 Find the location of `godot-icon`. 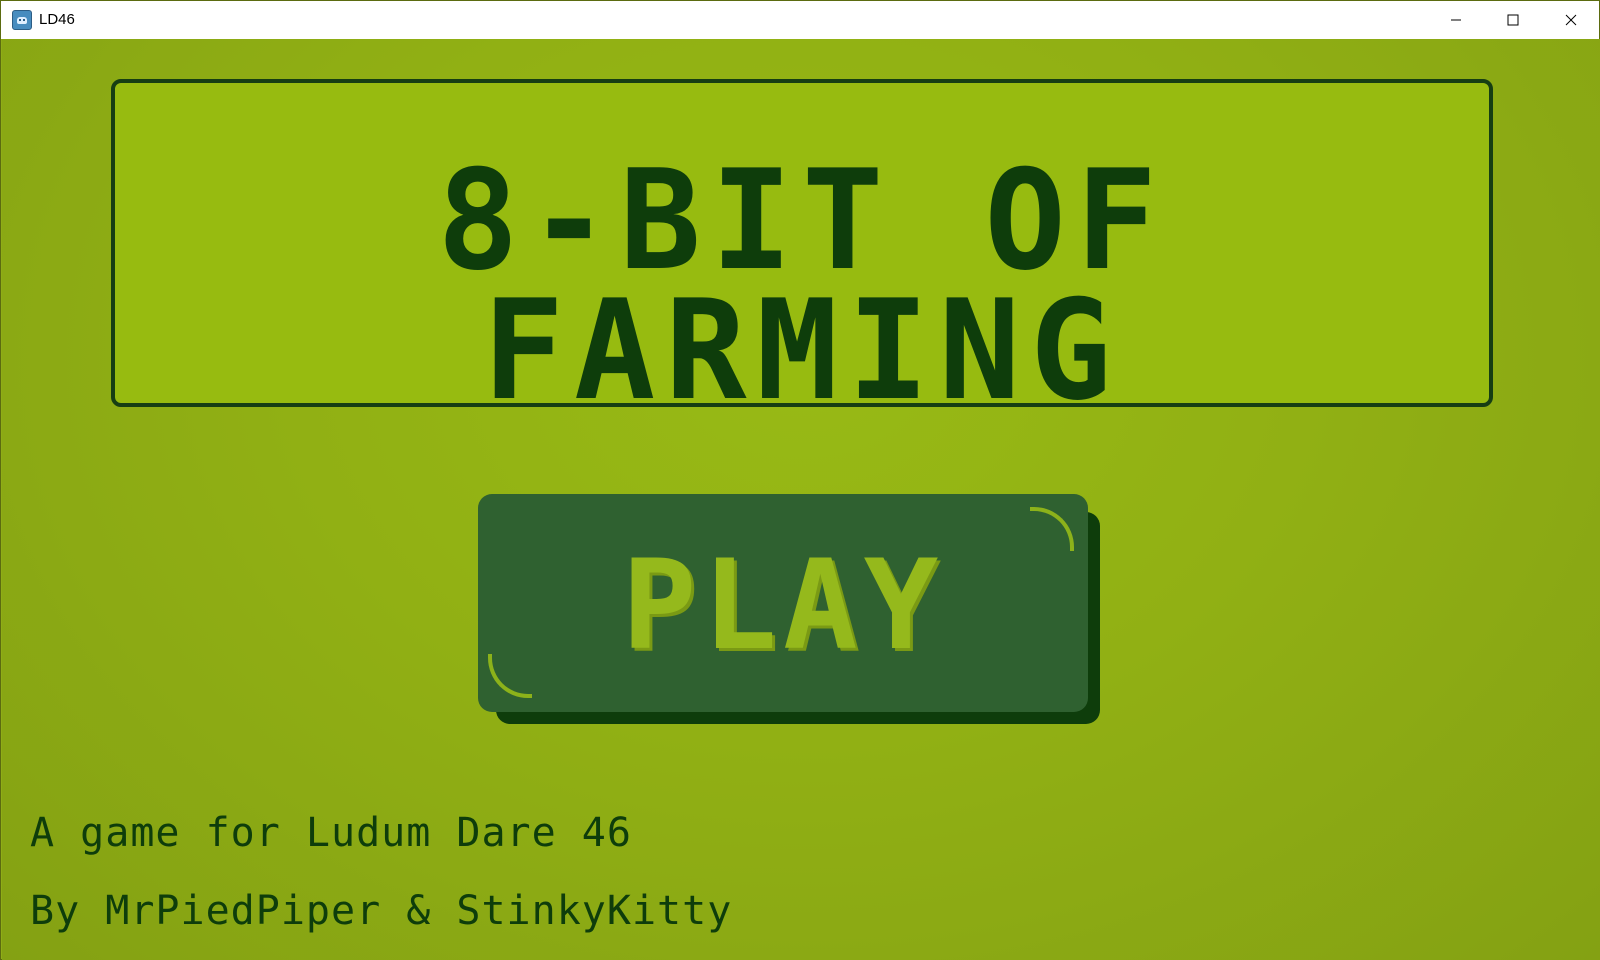

godot-icon is located at coordinates (22, 20).